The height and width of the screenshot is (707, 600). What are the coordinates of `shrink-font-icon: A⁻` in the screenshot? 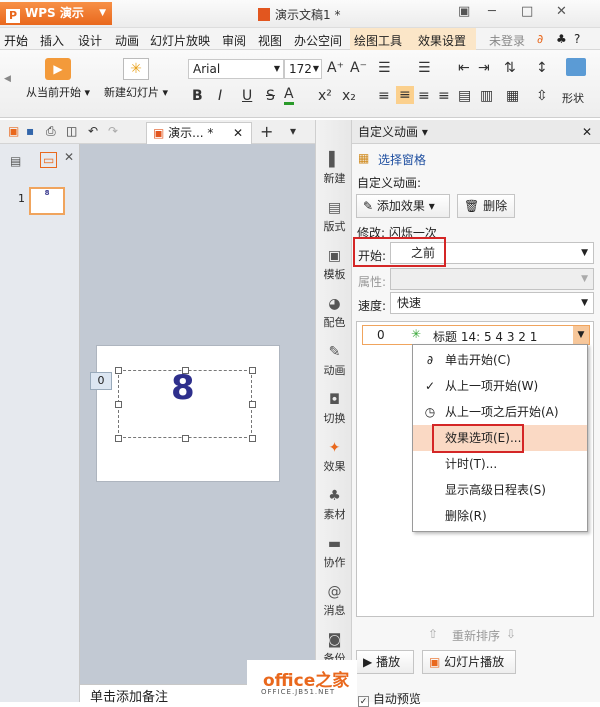 It's located at (358, 68).